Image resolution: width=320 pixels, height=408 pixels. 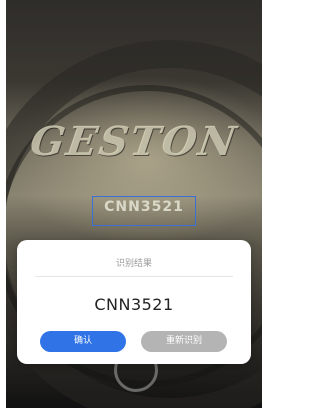 I want to click on tire-brand-text: GESTON, so click(x=134, y=141).